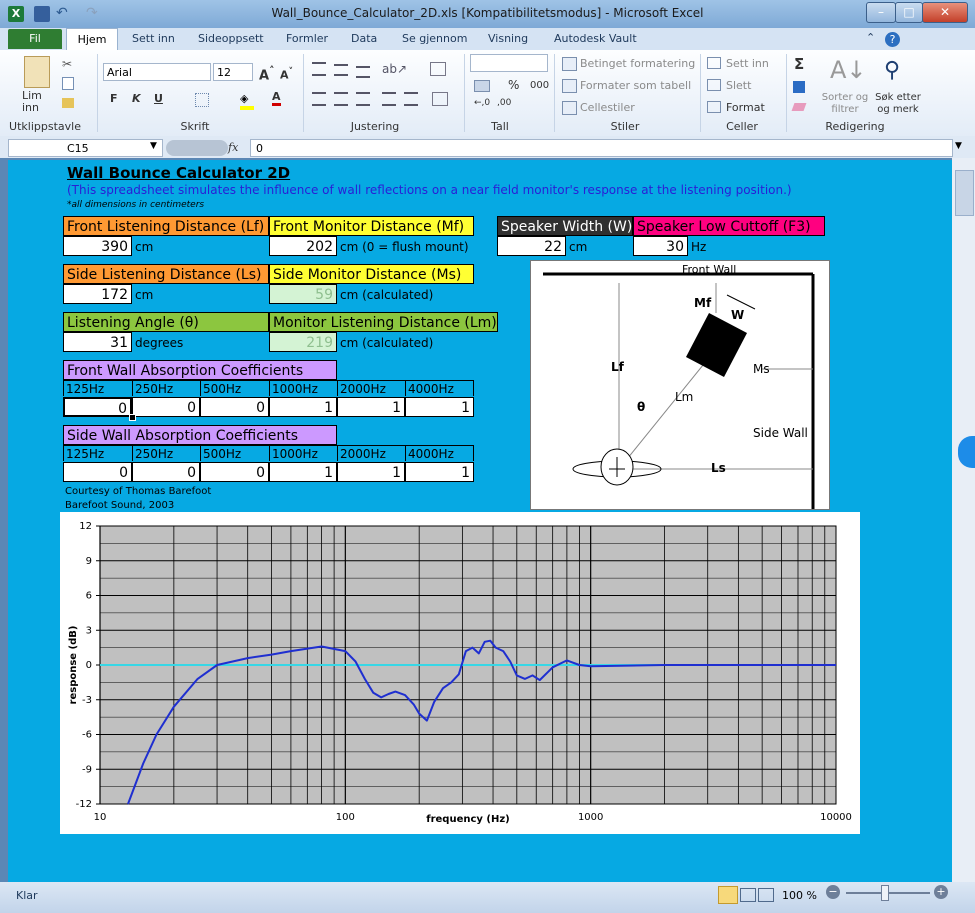 The image size is (975, 913). I want to click on side-coef-1000-input: 1, so click(303, 472).